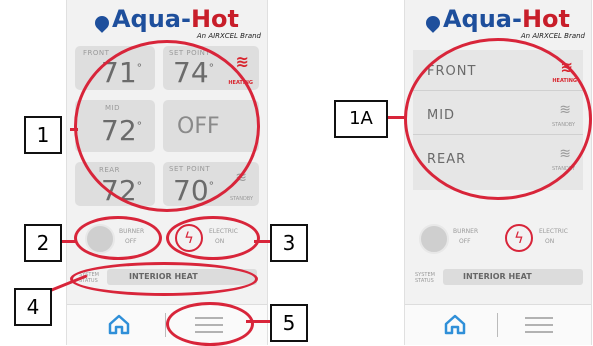 The height and width of the screenshot is (346, 593). I want to click on bolt-icon: ϟ, so click(519, 238).